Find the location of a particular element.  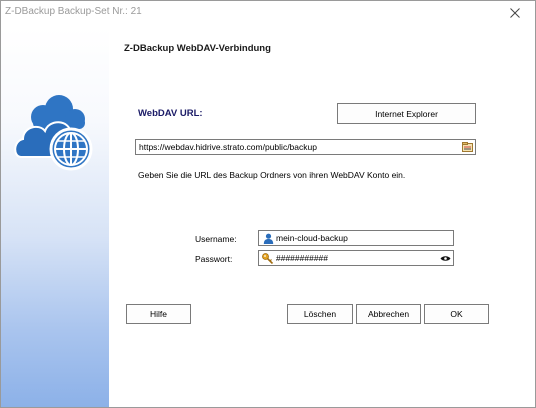

key-icon is located at coordinates (268, 258).